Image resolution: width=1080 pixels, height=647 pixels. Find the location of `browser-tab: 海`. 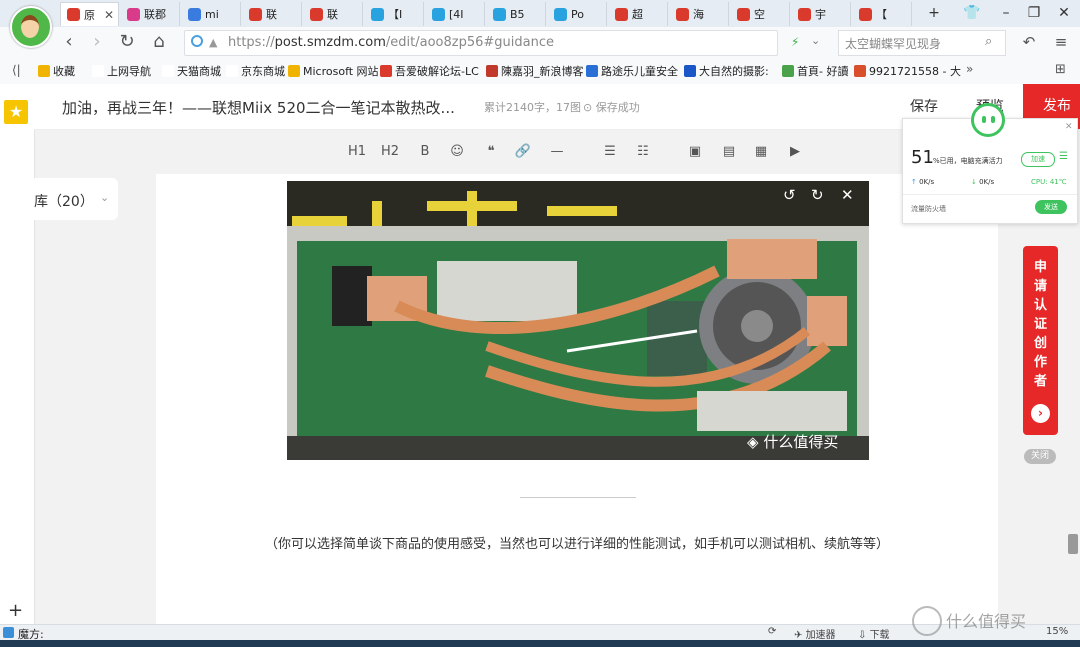

browser-tab: 海 is located at coordinates (699, 14).